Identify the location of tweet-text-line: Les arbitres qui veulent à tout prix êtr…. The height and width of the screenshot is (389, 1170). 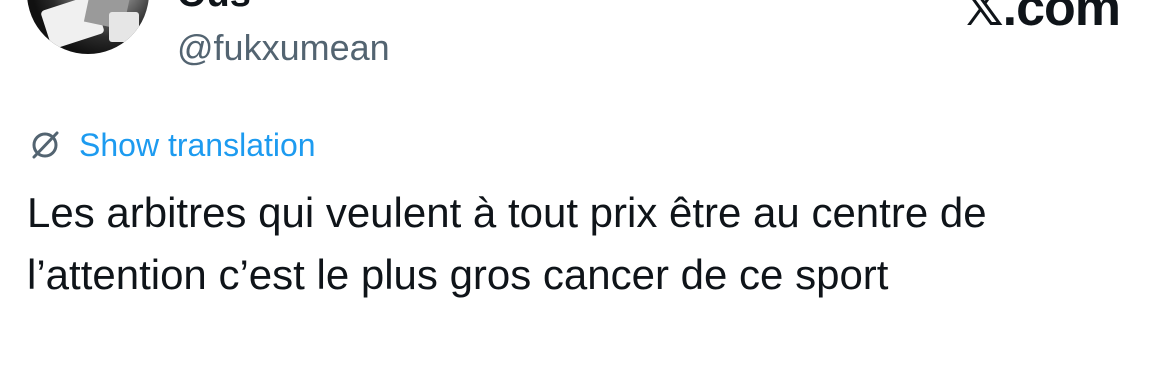
(507, 212).